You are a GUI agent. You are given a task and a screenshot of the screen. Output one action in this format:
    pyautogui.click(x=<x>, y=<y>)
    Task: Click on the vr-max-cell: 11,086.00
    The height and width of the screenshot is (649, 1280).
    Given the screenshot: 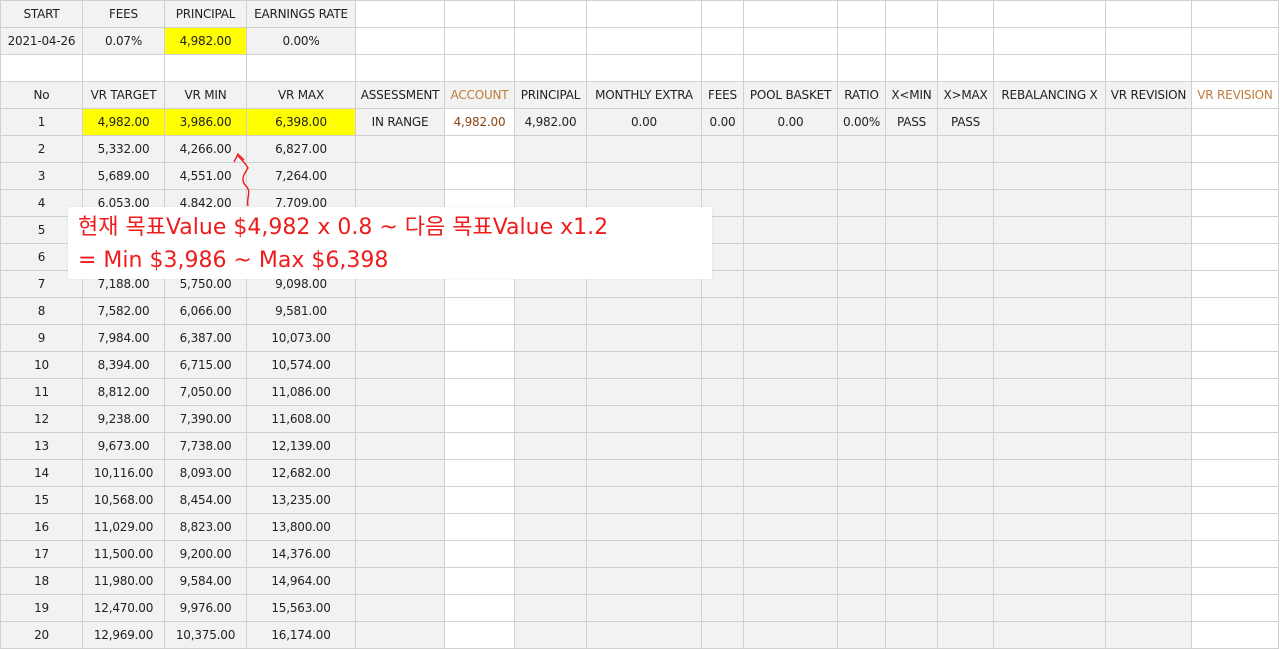 What is the action you would take?
    pyautogui.click(x=301, y=392)
    